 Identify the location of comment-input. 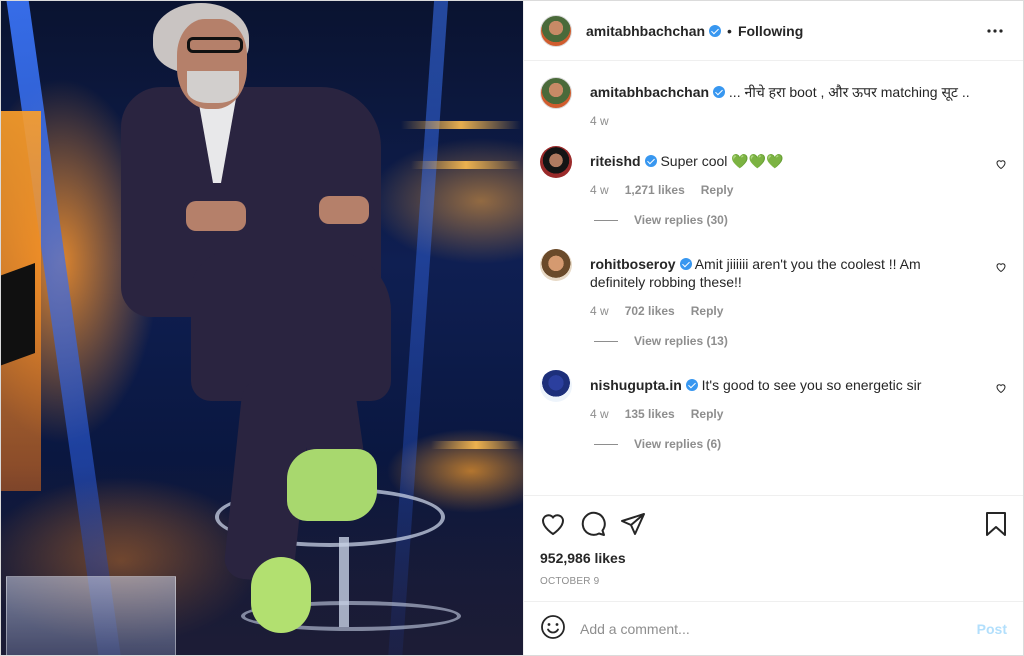
(778, 628).